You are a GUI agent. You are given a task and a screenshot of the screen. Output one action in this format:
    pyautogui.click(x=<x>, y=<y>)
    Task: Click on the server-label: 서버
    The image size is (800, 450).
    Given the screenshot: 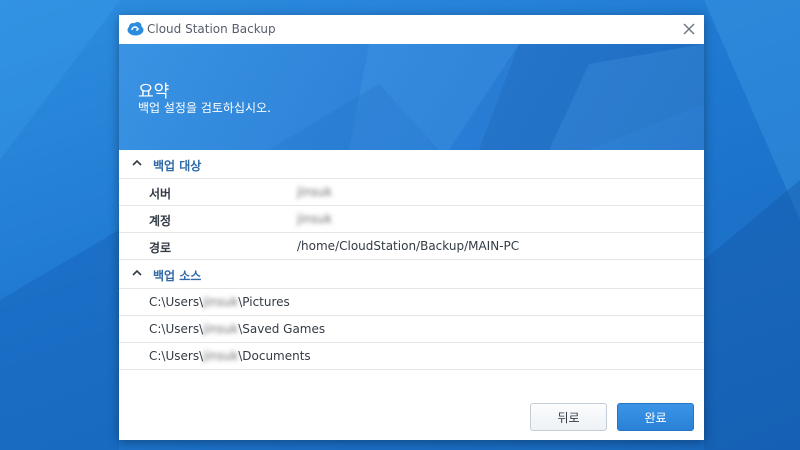 What is the action you would take?
    pyautogui.click(x=160, y=194)
    